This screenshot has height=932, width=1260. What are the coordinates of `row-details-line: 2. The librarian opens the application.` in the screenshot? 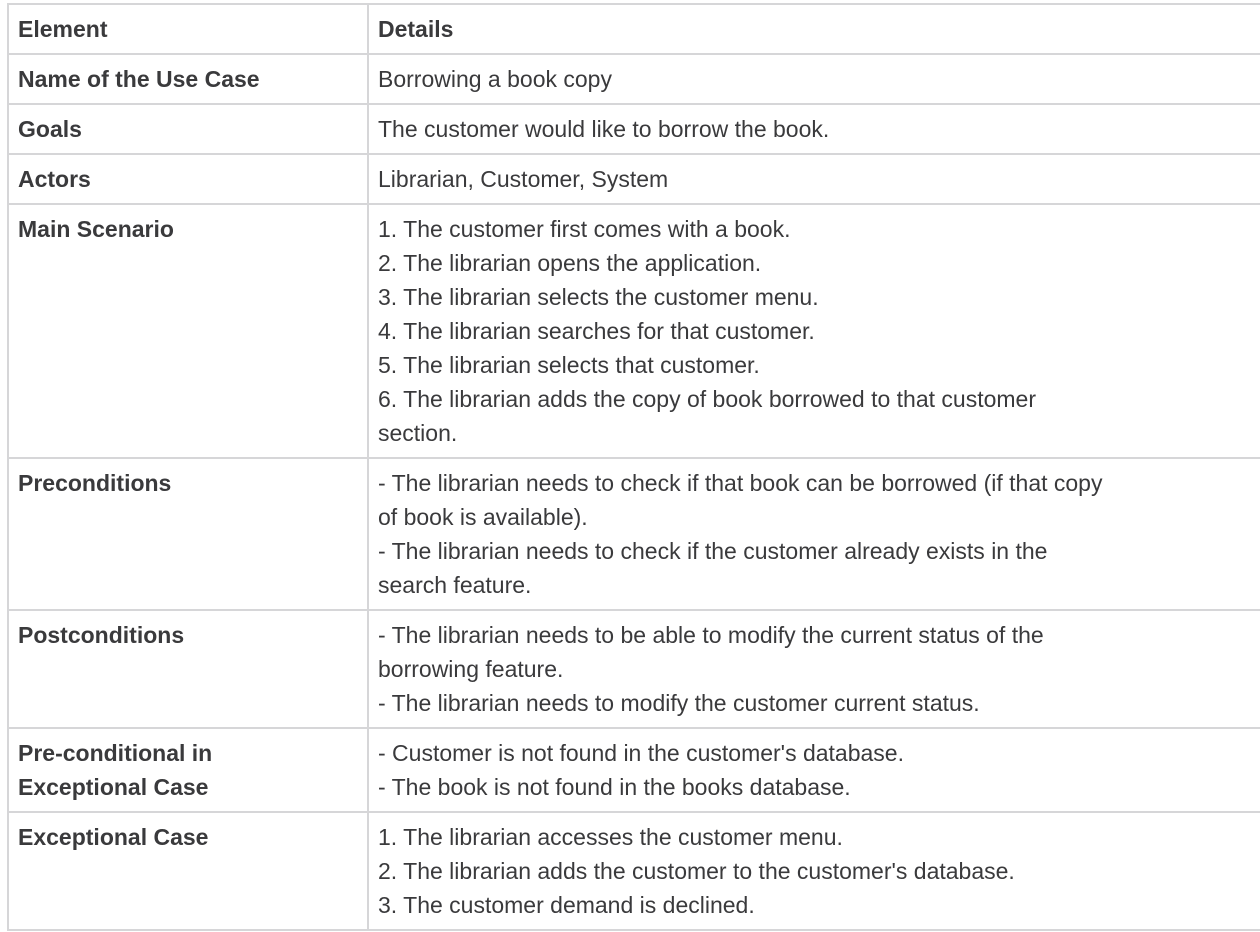 It's located at (570, 263).